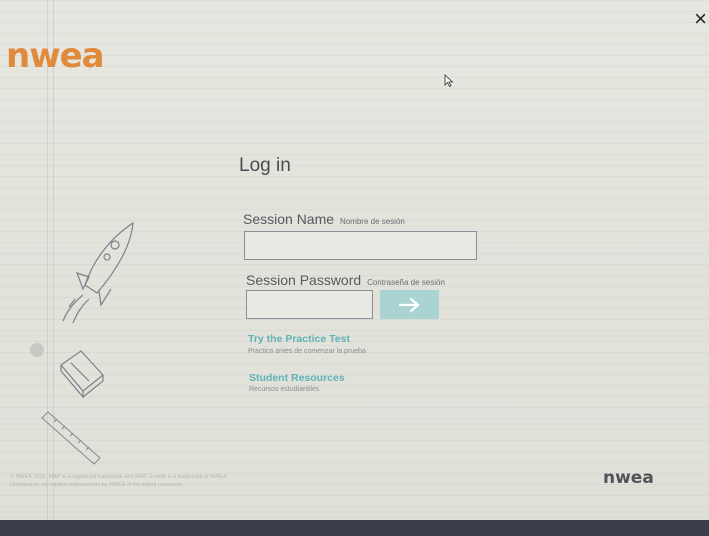 The height and width of the screenshot is (536, 709). I want to click on book-doodle, so click(82, 374).